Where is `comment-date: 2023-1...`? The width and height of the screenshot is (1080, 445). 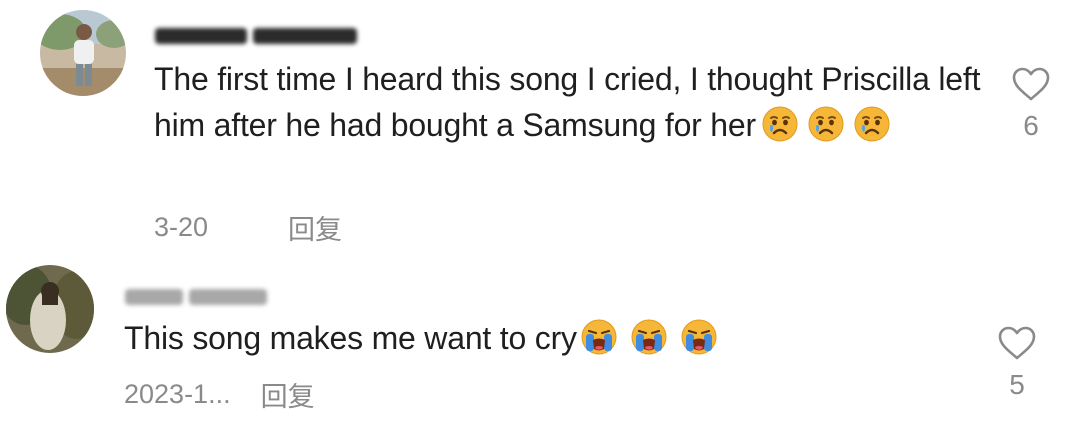
comment-date: 2023-1... is located at coordinates (177, 394).